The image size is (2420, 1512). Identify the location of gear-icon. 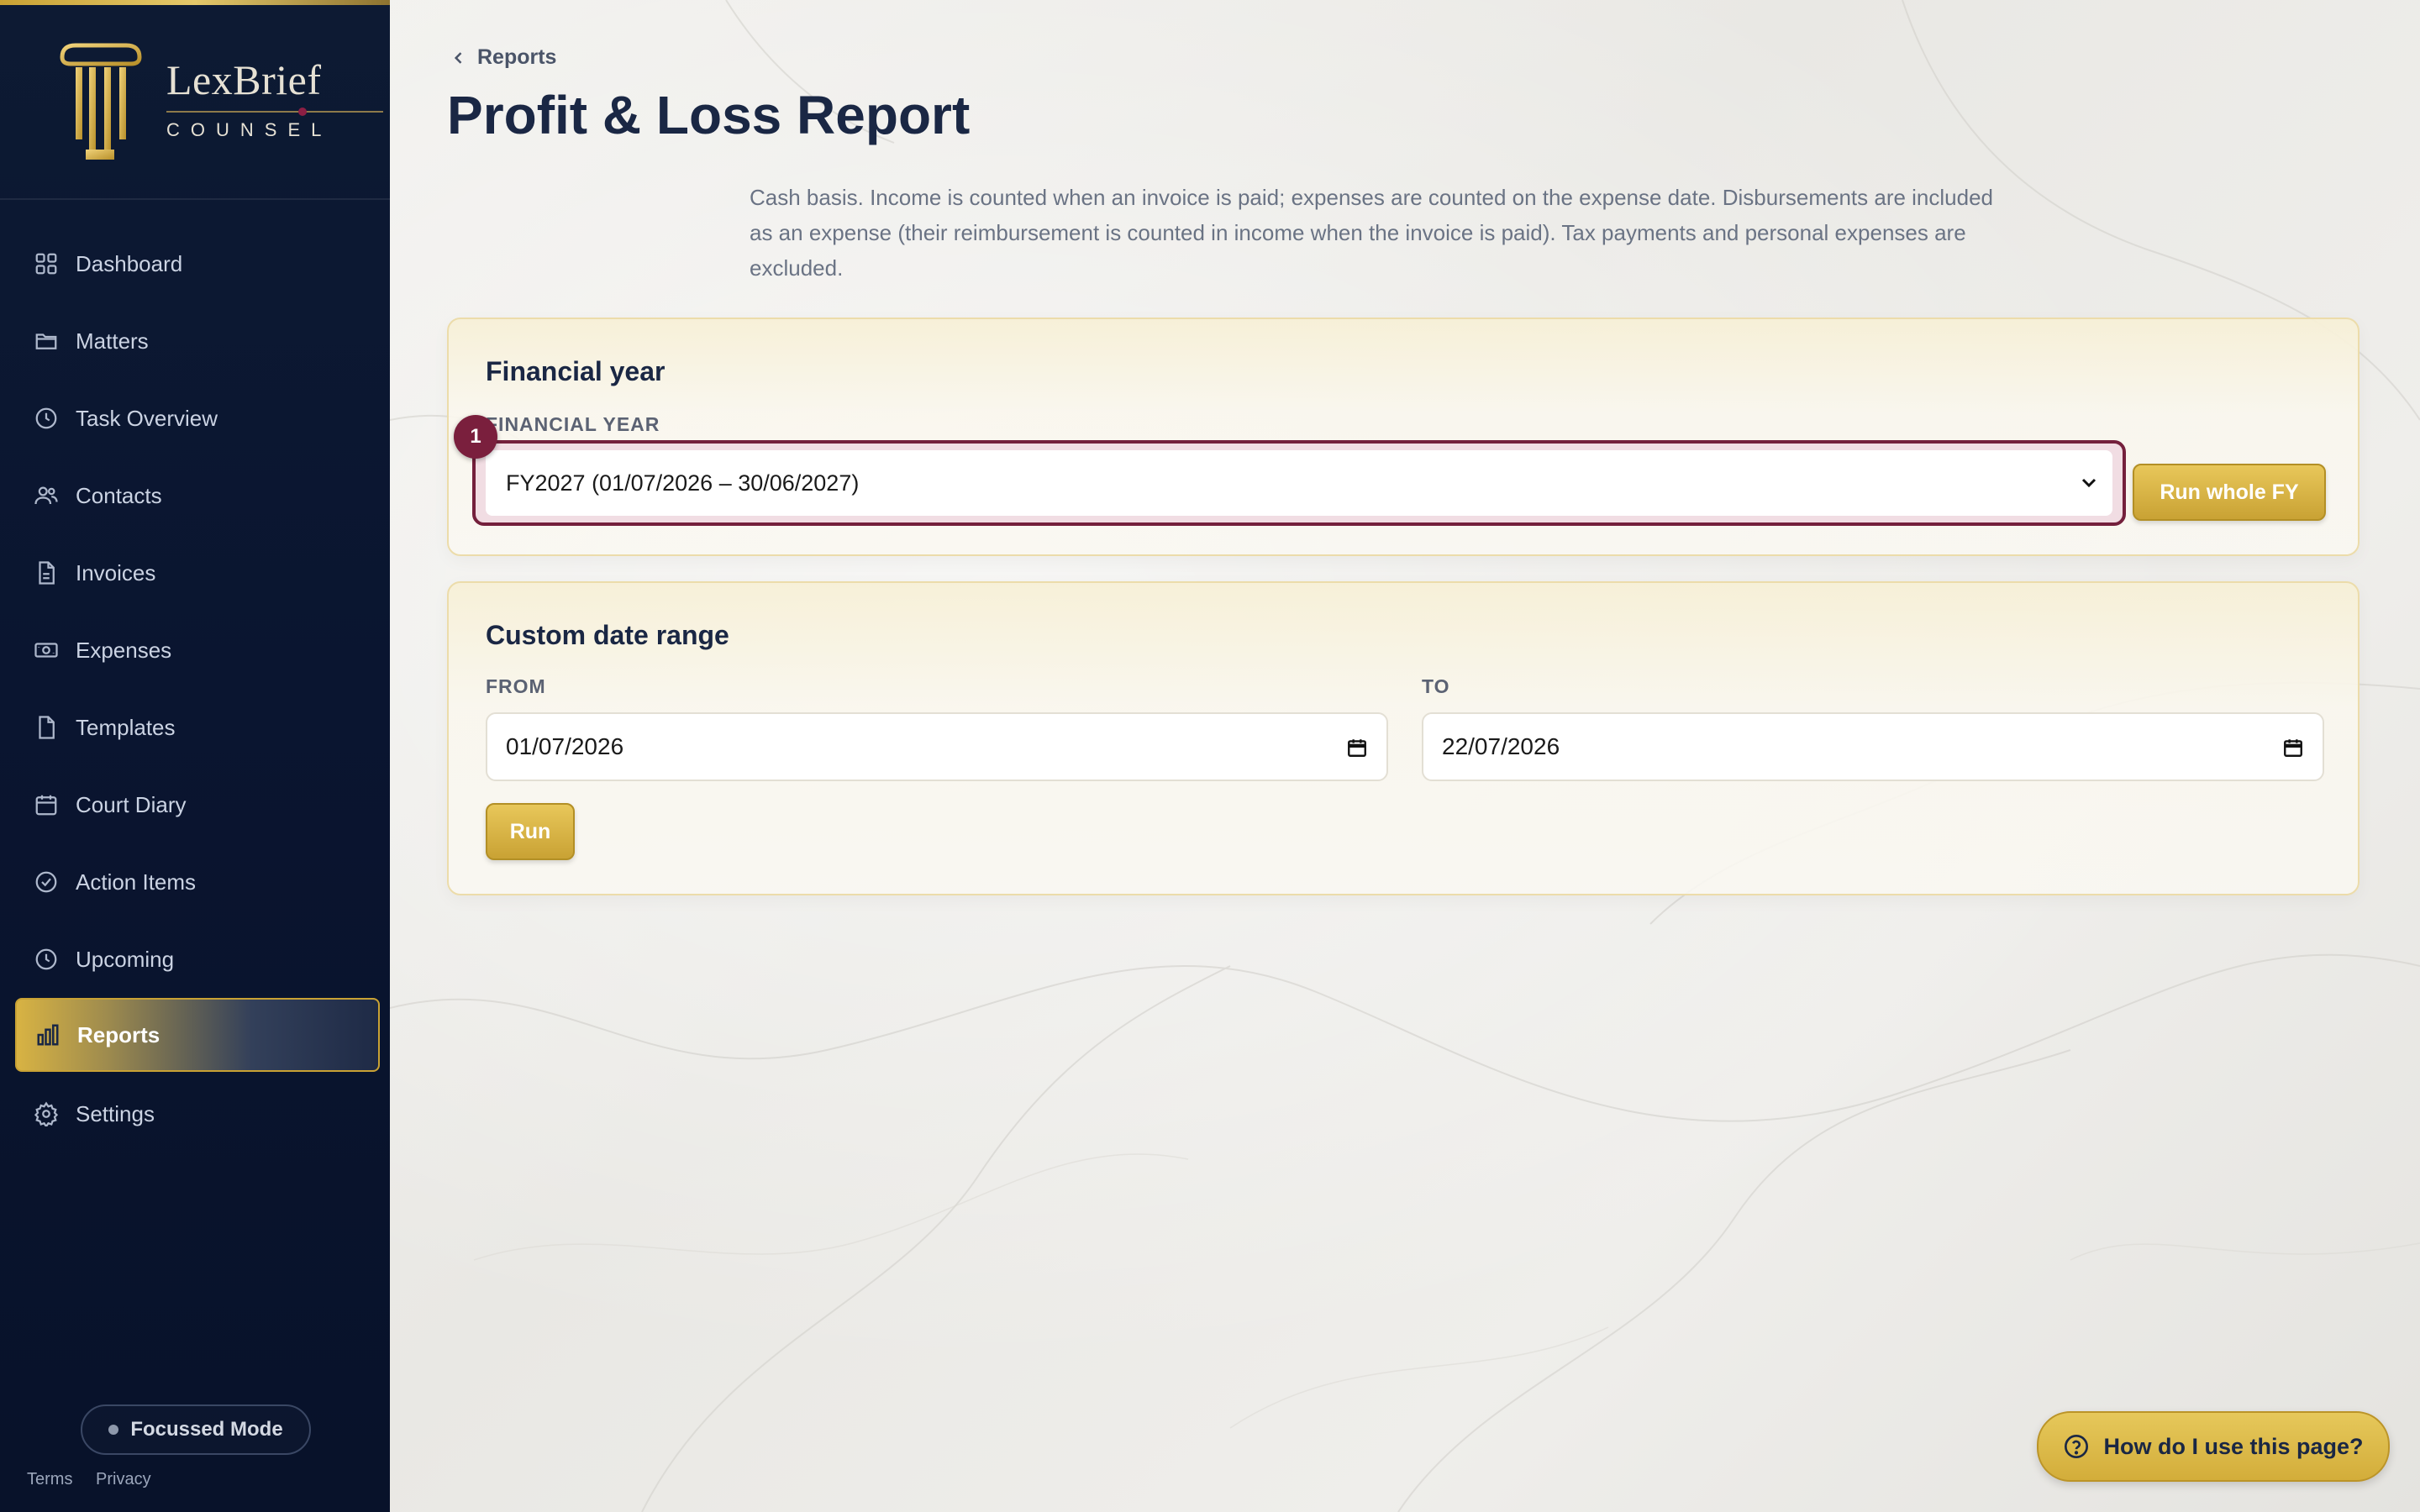
(46, 1113).